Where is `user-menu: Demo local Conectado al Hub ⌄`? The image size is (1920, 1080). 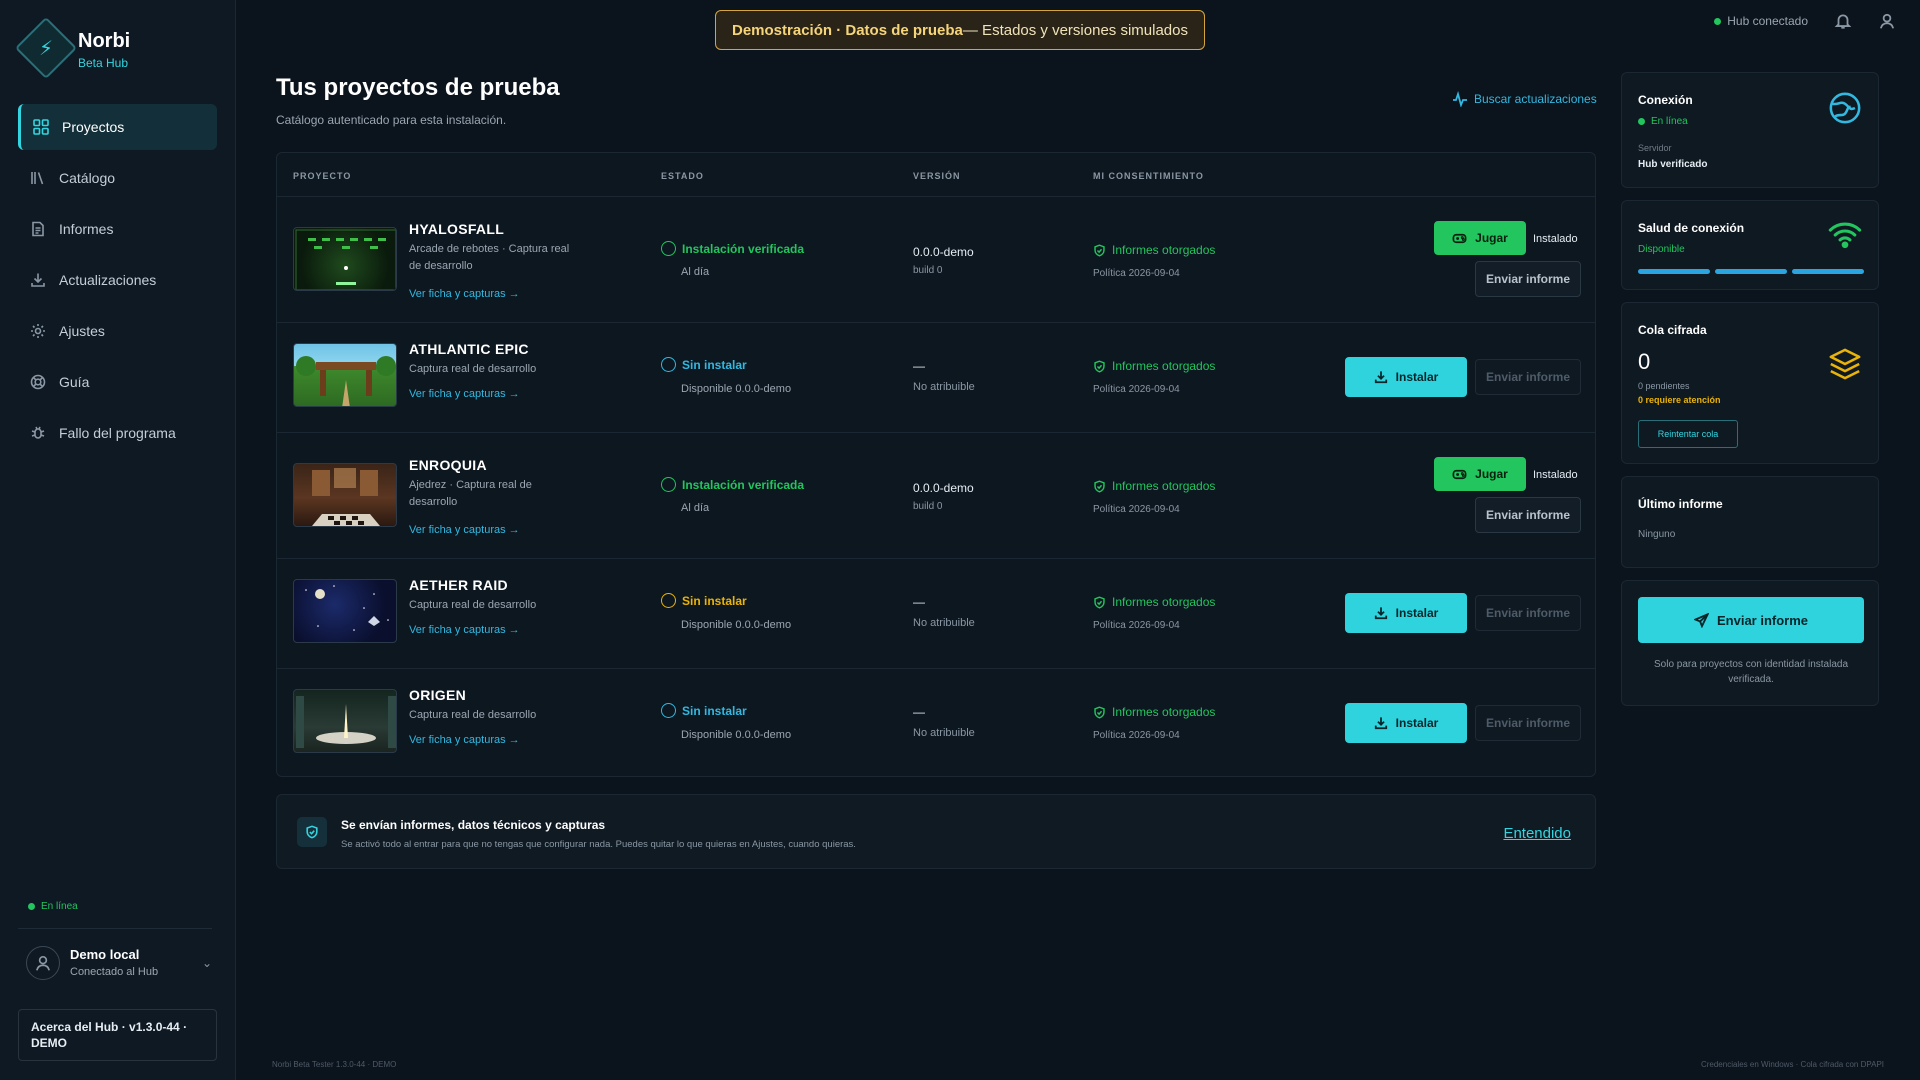
user-menu: Demo local Conectado al Hub ⌄ is located at coordinates (119, 964).